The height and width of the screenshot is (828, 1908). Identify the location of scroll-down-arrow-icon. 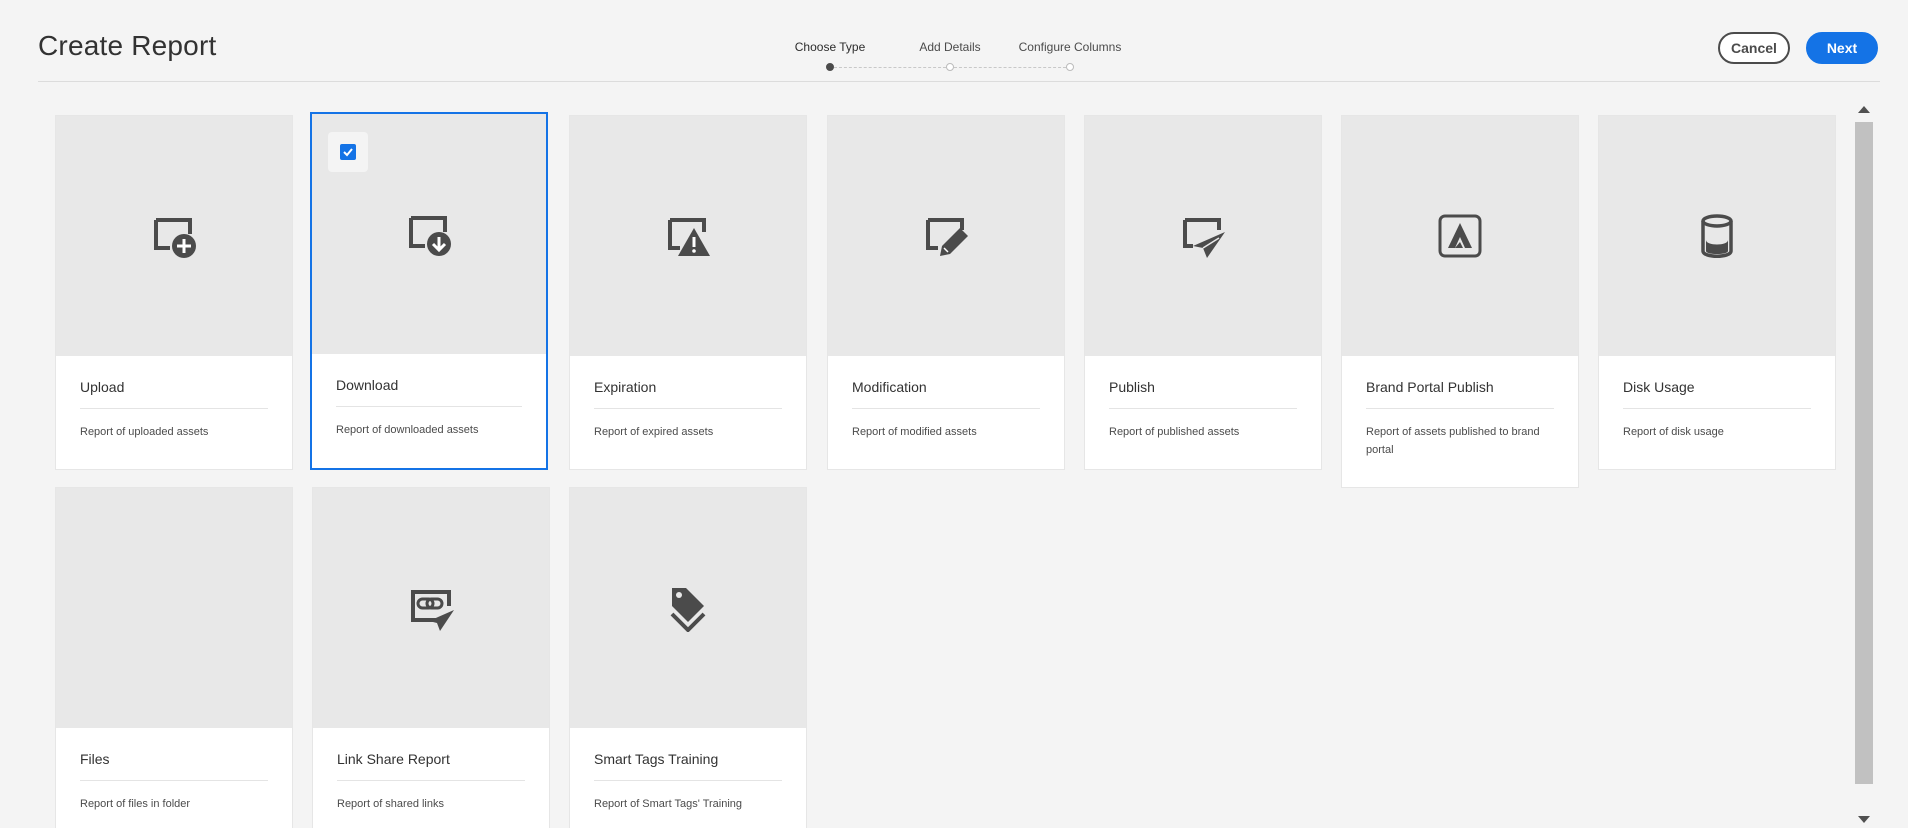
(1864, 819).